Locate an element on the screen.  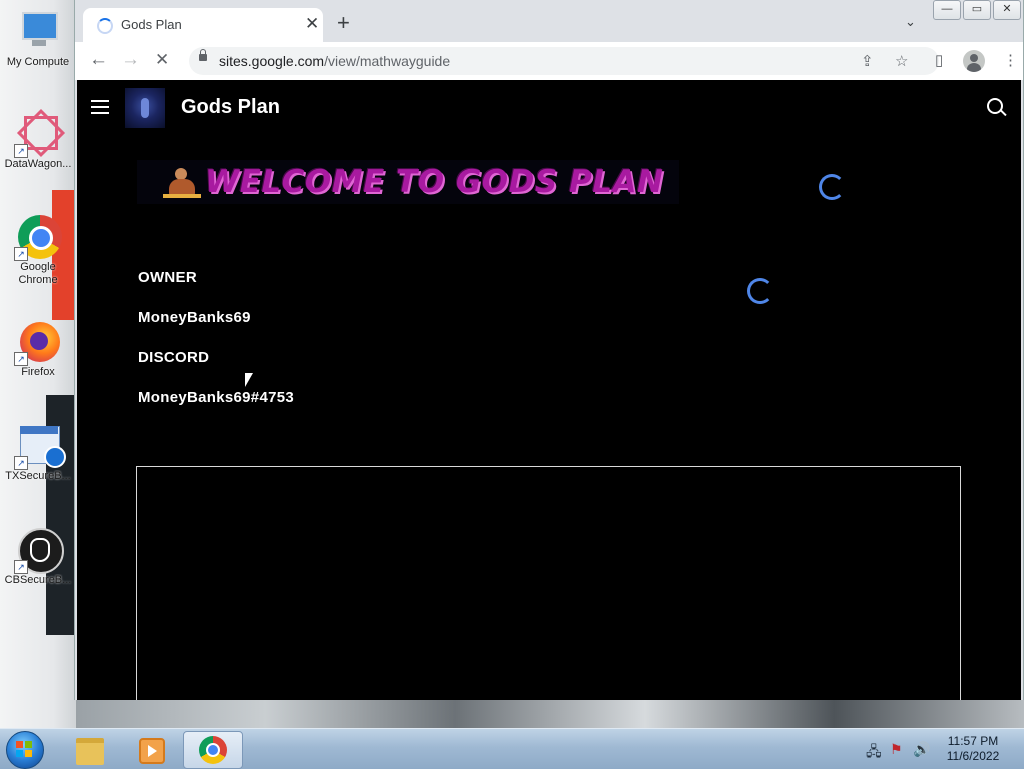
desktop-icon-label: My Compute is located at coordinates (38, 62).